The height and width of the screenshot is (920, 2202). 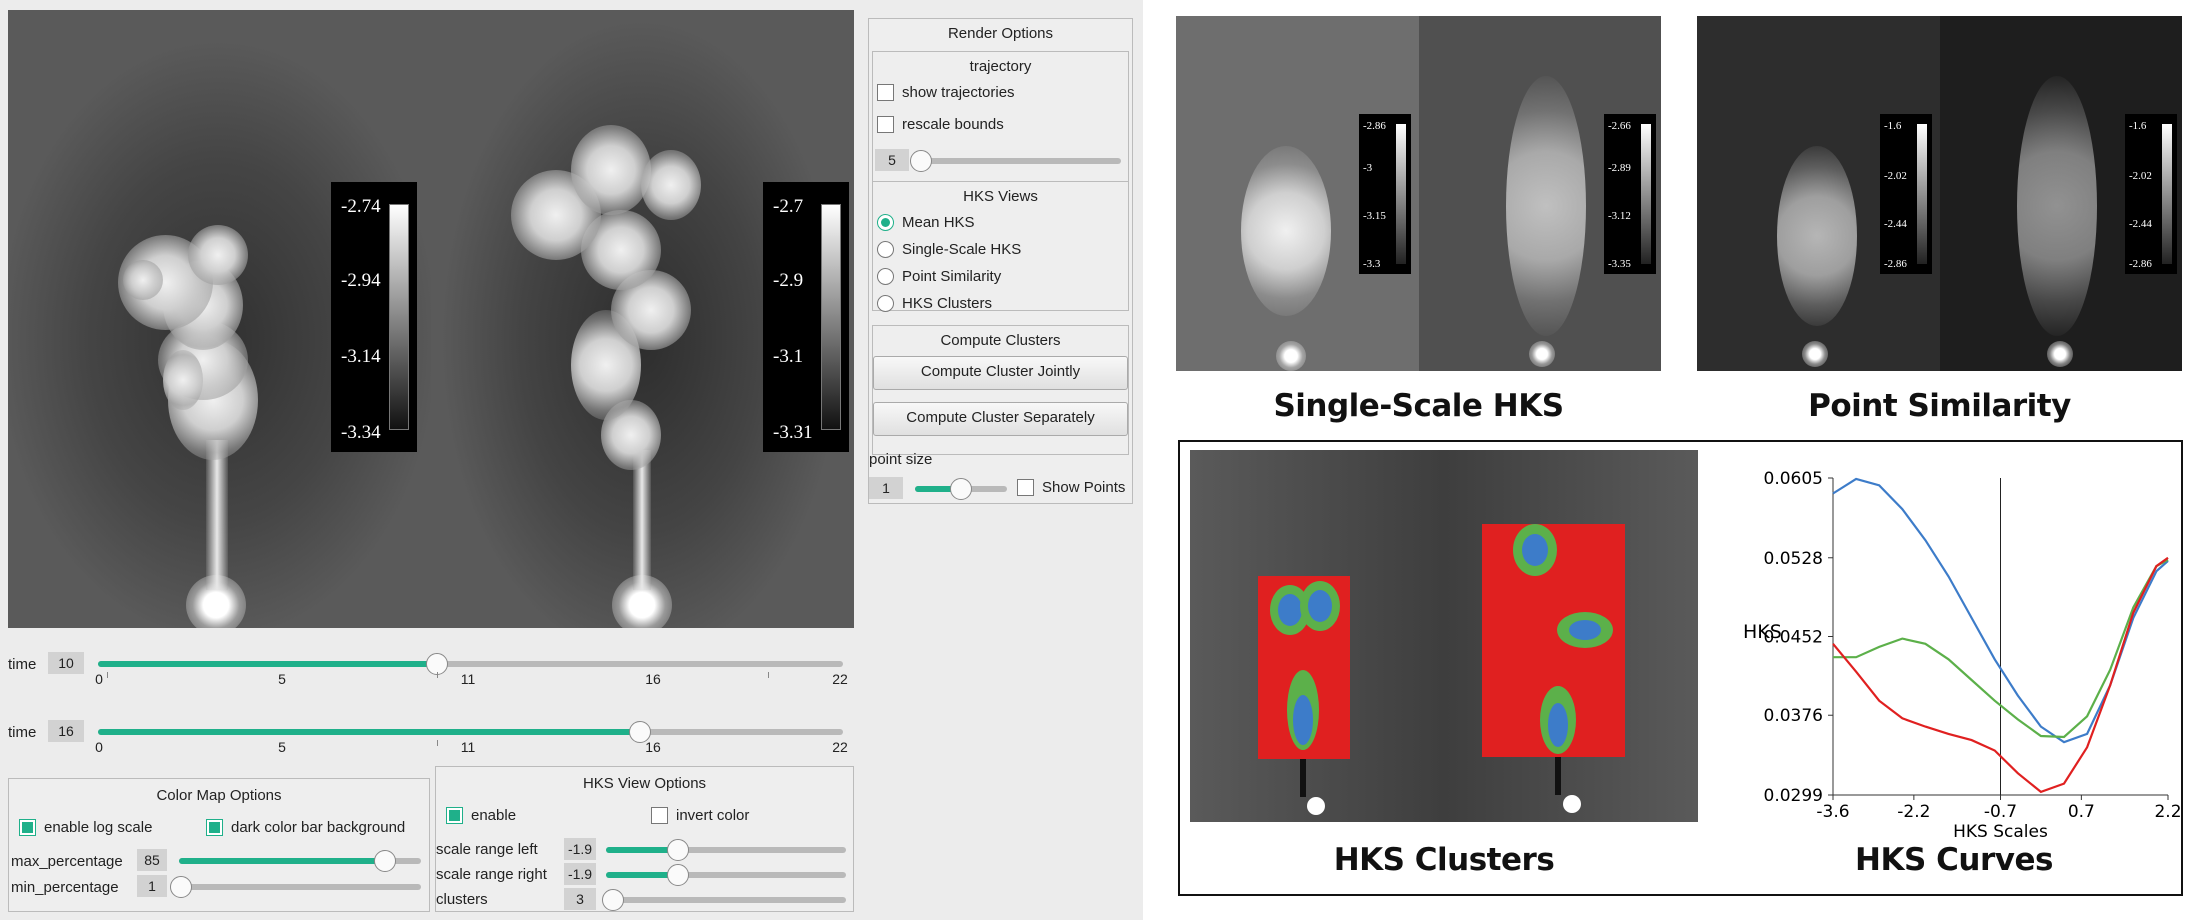 I want to click on time-slider-fill, so click(x=267, y=664).